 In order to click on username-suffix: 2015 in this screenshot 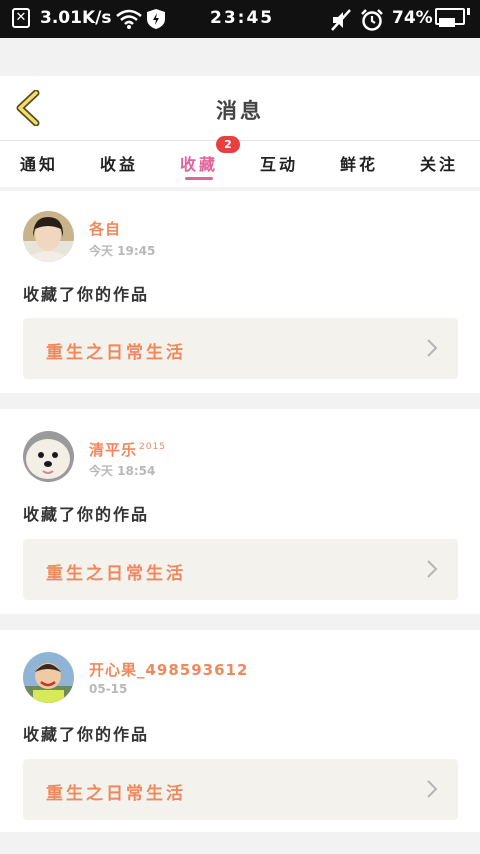, I will do `click(152, 447)`.